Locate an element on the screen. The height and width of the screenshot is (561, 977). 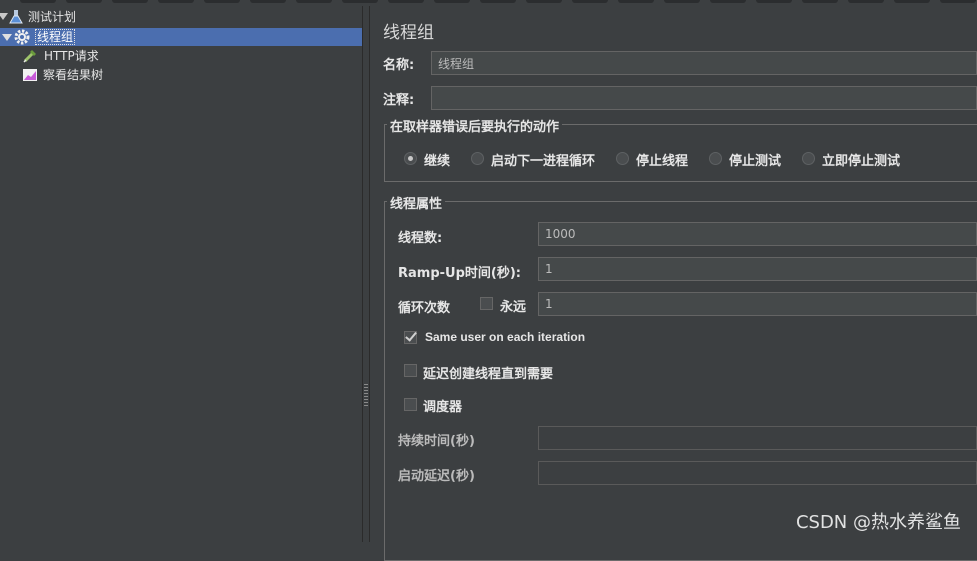
thread-count-label: 线程数: is located at coordinates (420, 238).